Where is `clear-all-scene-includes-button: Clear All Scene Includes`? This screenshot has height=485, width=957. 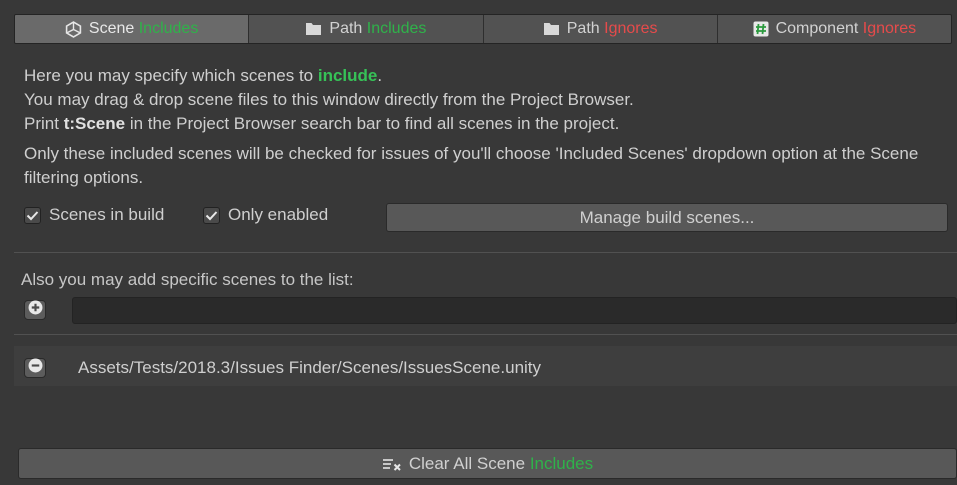
clear-all-scene-includes-button: Clear All Scene Includes is located at coordinates (487, 463).